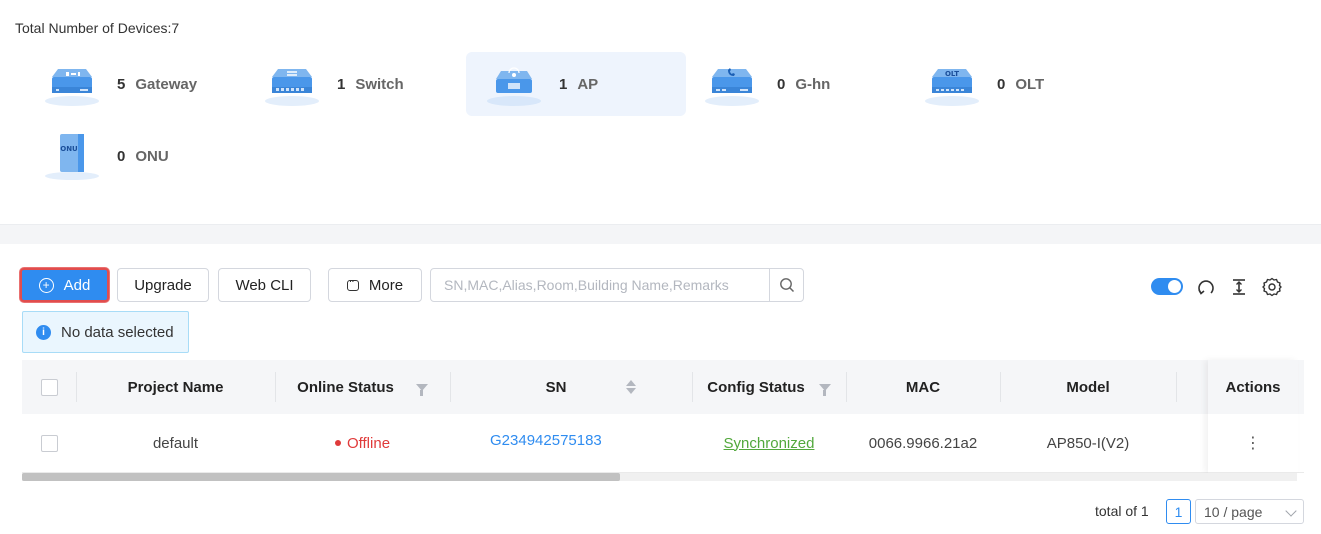  I want to click on row-select-cell, so click(49, 443).